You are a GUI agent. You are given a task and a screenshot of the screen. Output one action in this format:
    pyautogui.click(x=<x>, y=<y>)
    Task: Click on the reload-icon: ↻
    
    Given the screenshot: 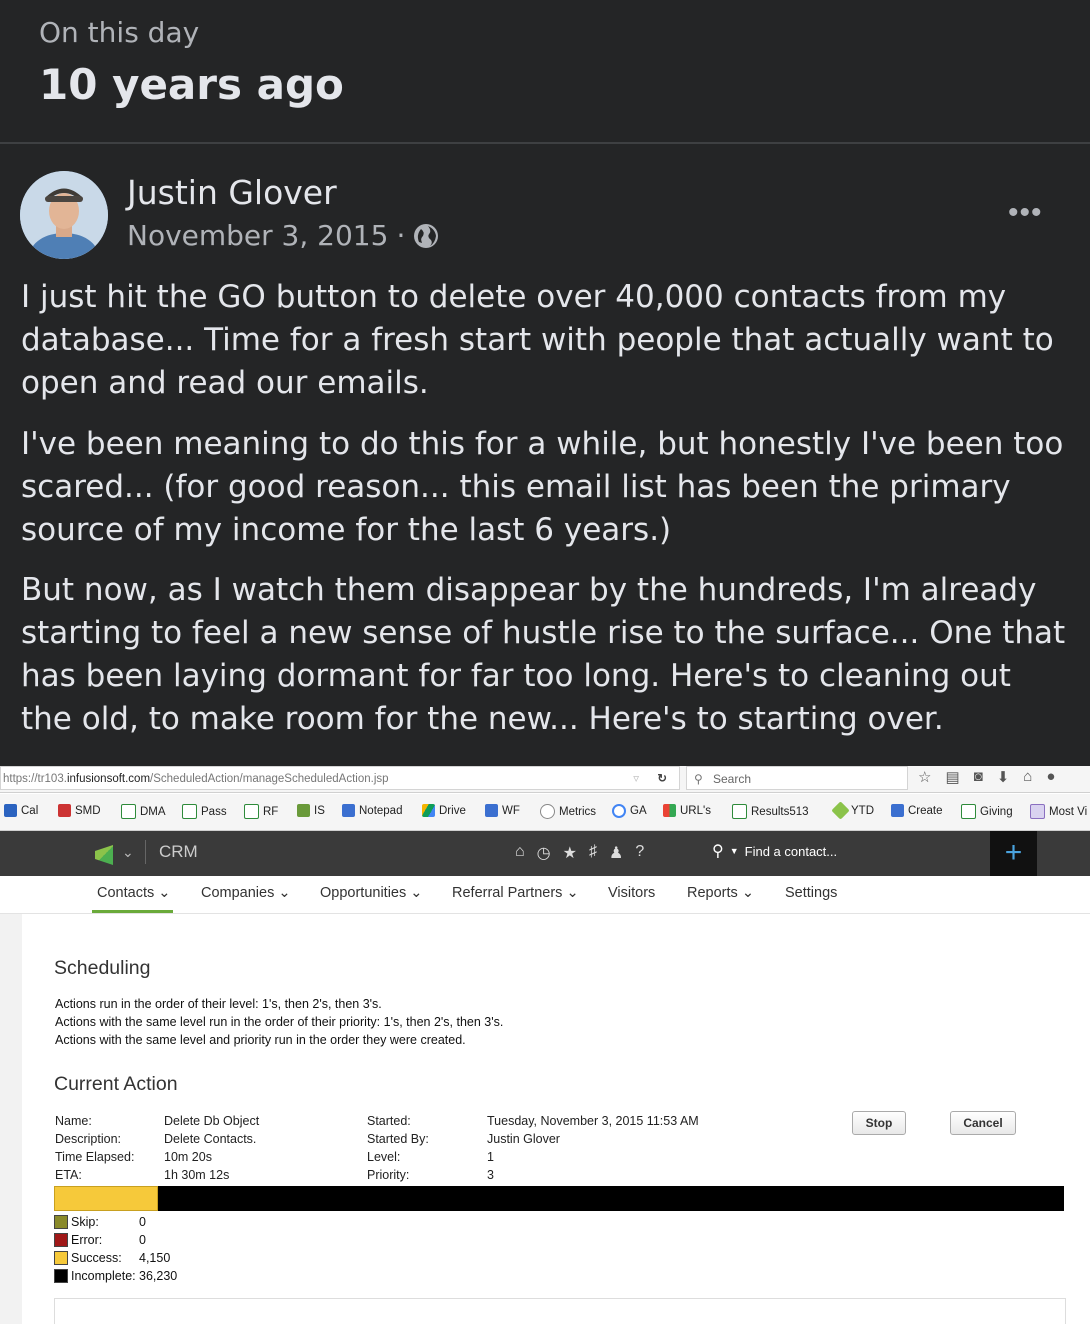 What is the action you would take?
    pyautogui.click(x=662, y=779)
    